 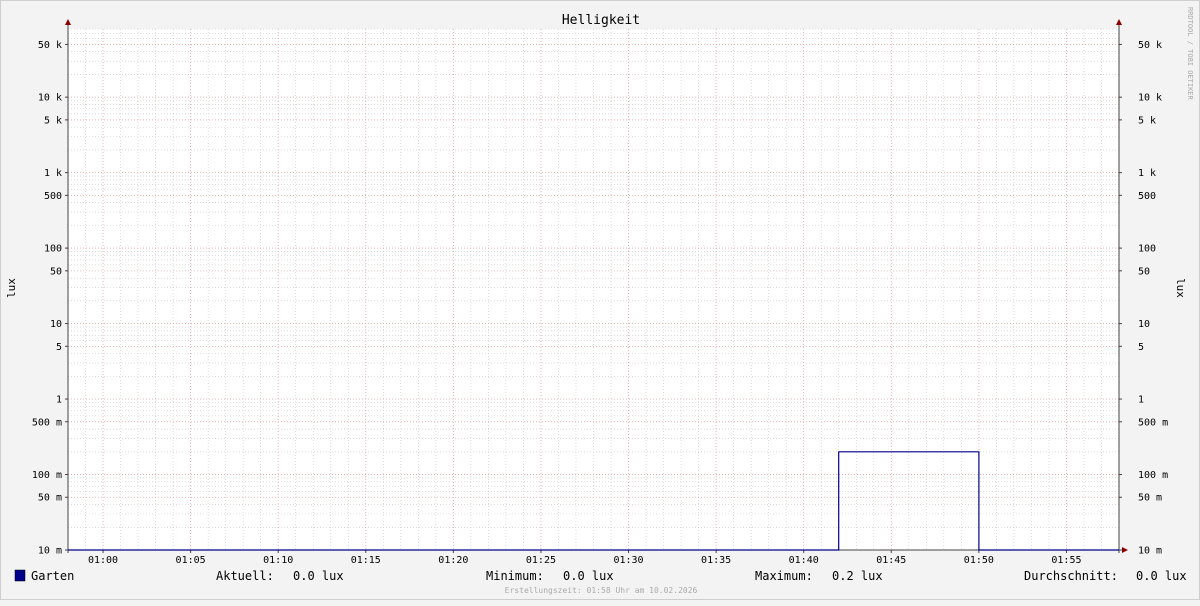 What do you see at coordinates (1150, 551) in the screenshot?
I see `y-tick-label-right: 10 m` at bounding box center [1150, 551].